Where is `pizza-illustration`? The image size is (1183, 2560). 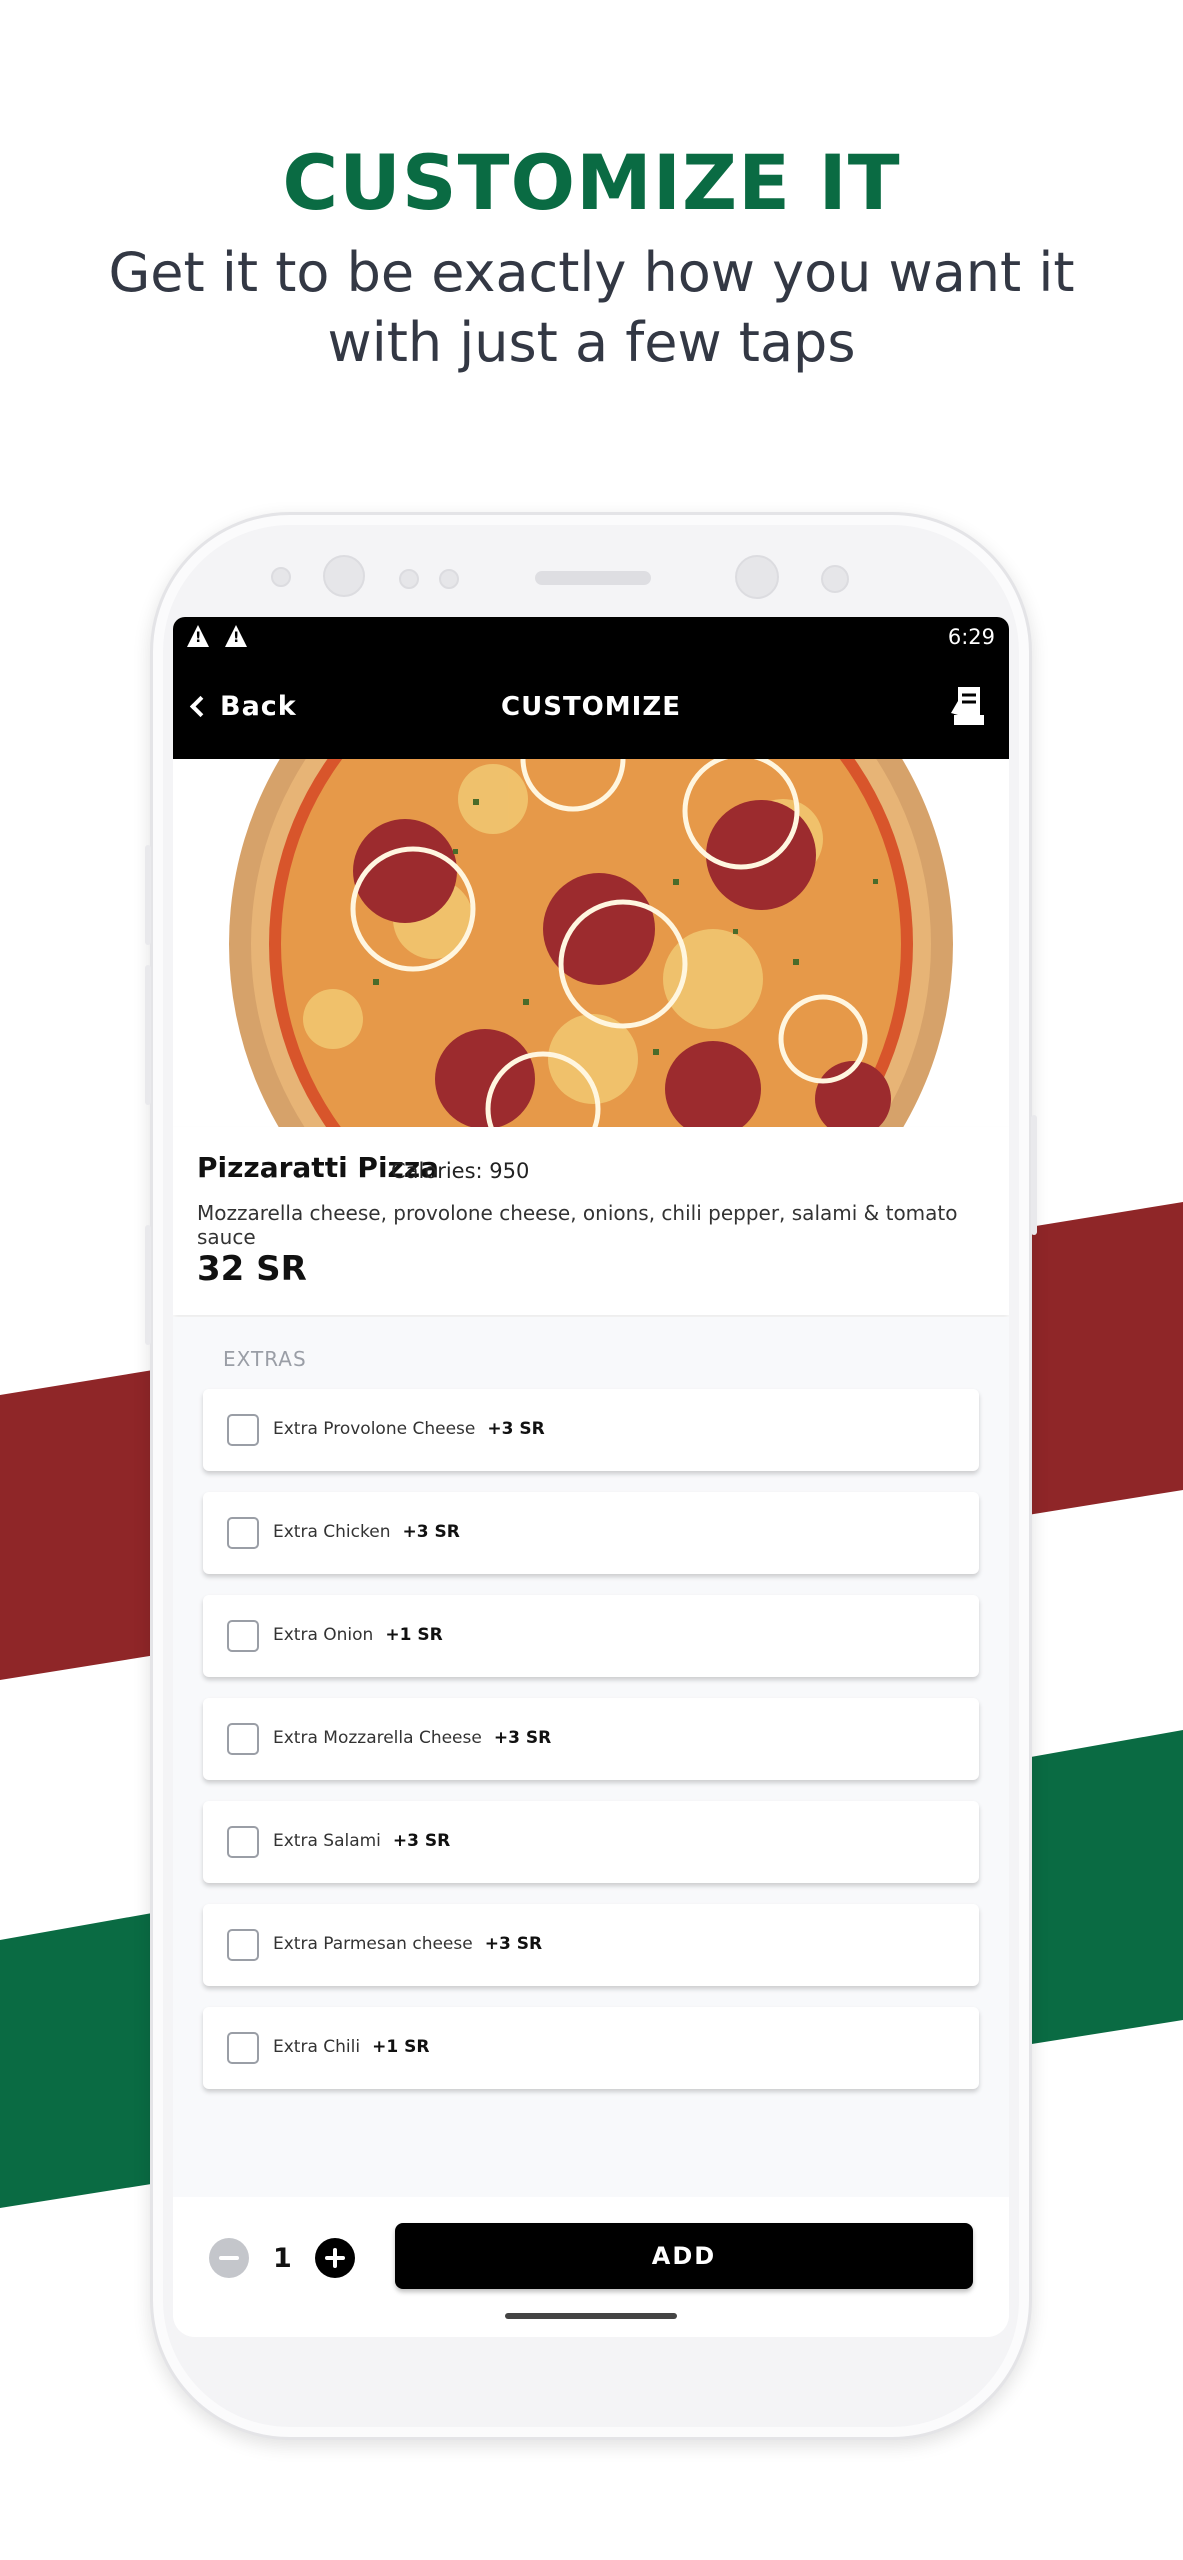 pizza-illustration is located at coordinates (591, 943).